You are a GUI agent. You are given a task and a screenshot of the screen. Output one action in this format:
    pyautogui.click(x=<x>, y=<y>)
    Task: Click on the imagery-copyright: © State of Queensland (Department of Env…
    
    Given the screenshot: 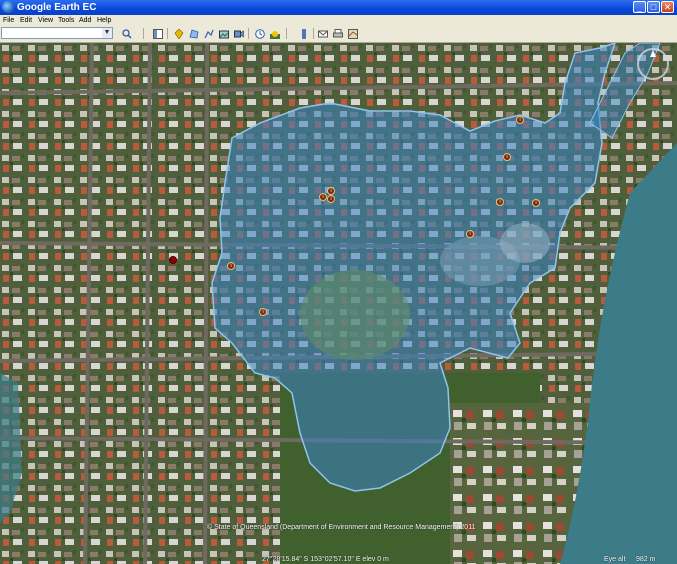 What is the action you would take?
    pyautogui.click(x=341, y=527)
    